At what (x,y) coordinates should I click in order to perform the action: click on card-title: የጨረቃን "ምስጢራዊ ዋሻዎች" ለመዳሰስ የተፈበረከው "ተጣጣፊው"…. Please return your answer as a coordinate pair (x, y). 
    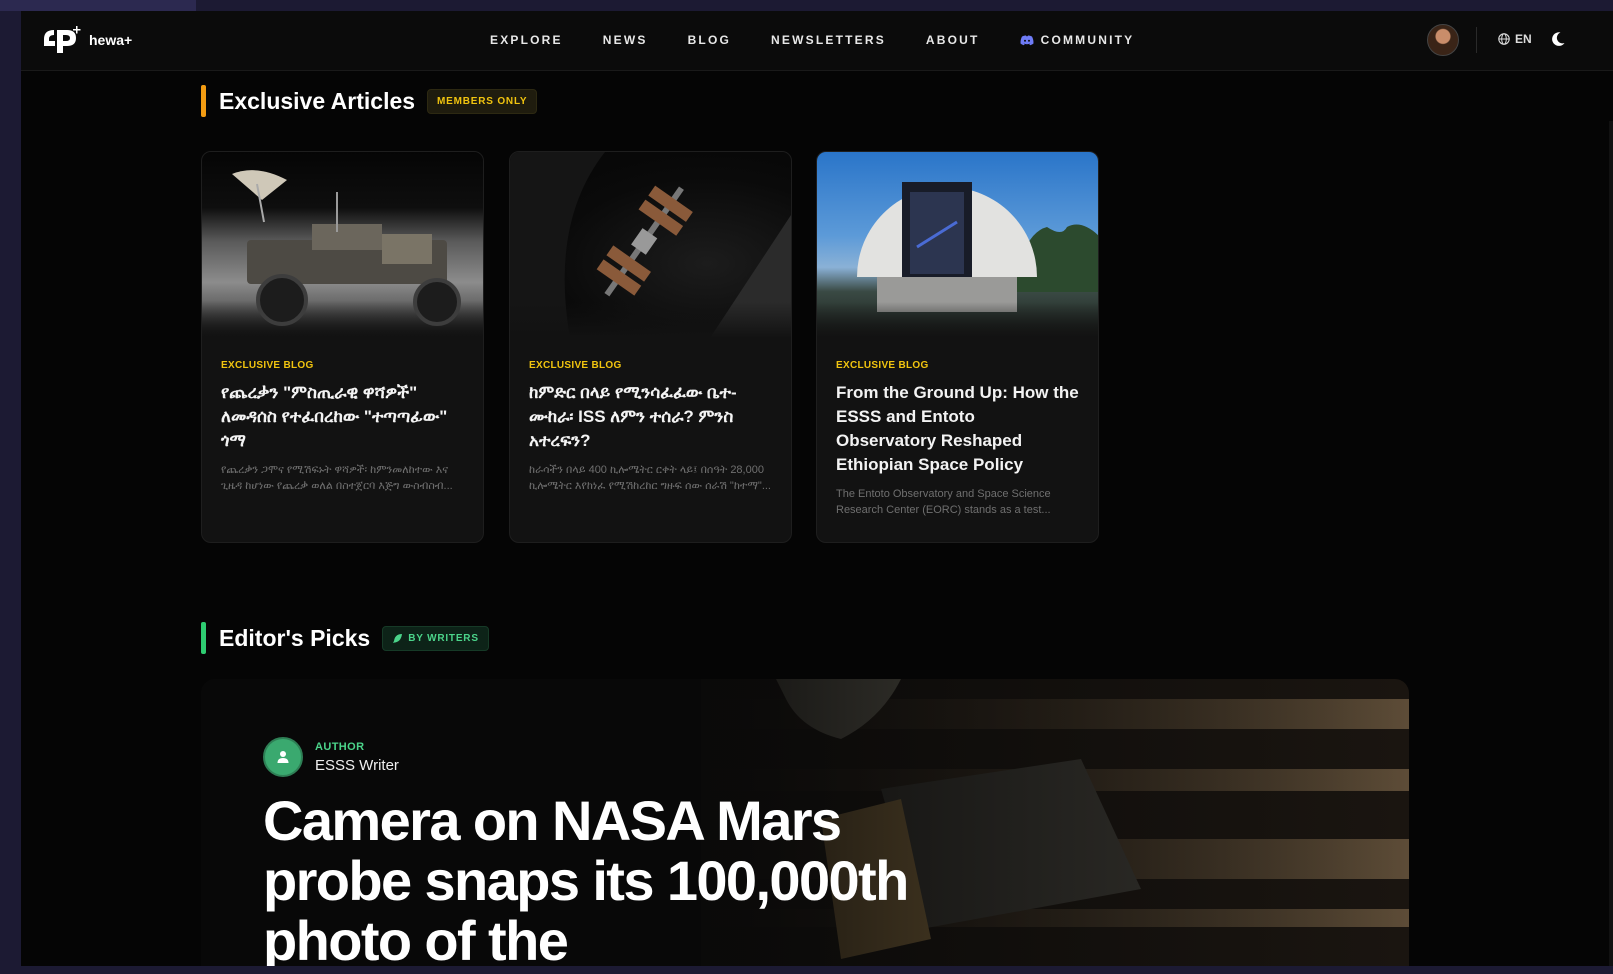
    Looking at the image, I should click on (342, 417).